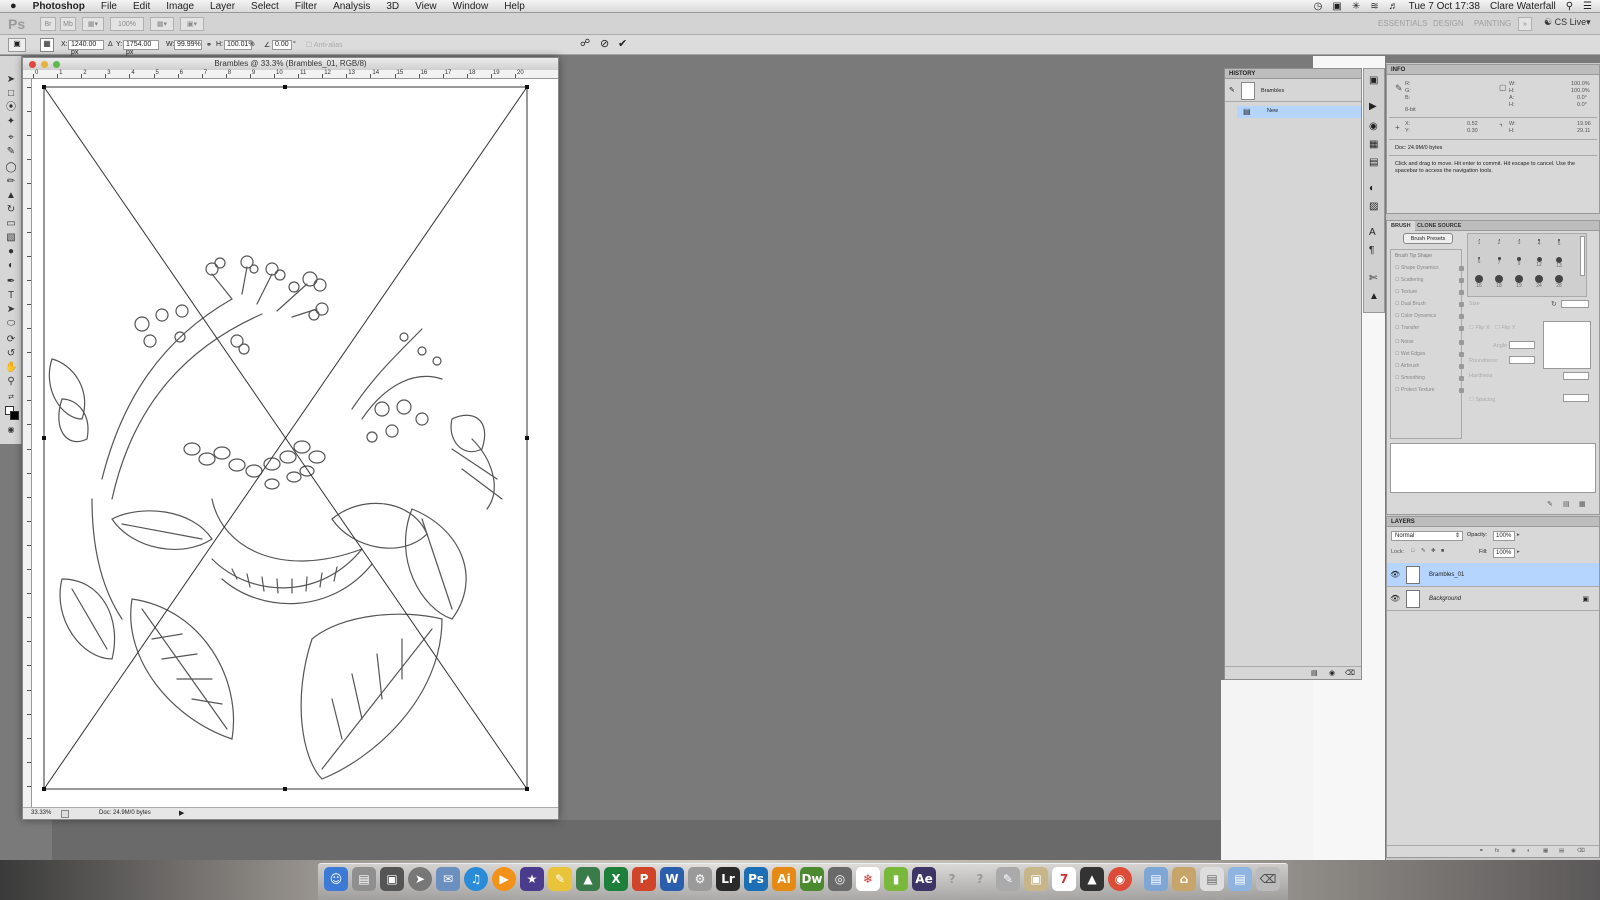 This screenshot has height=900, width=1600. I want to click on flip-x-checkbox: ☐ Flip X, so click(1479, 328).